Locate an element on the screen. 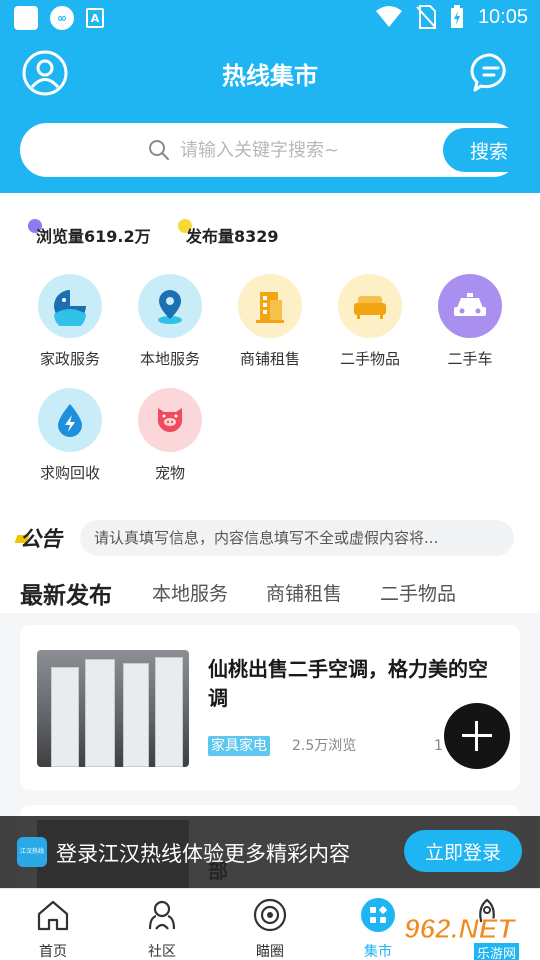 The height and width of the screenshot is (960, 540). app-logo: 江汉热线 is located at coordinates (32, 852).